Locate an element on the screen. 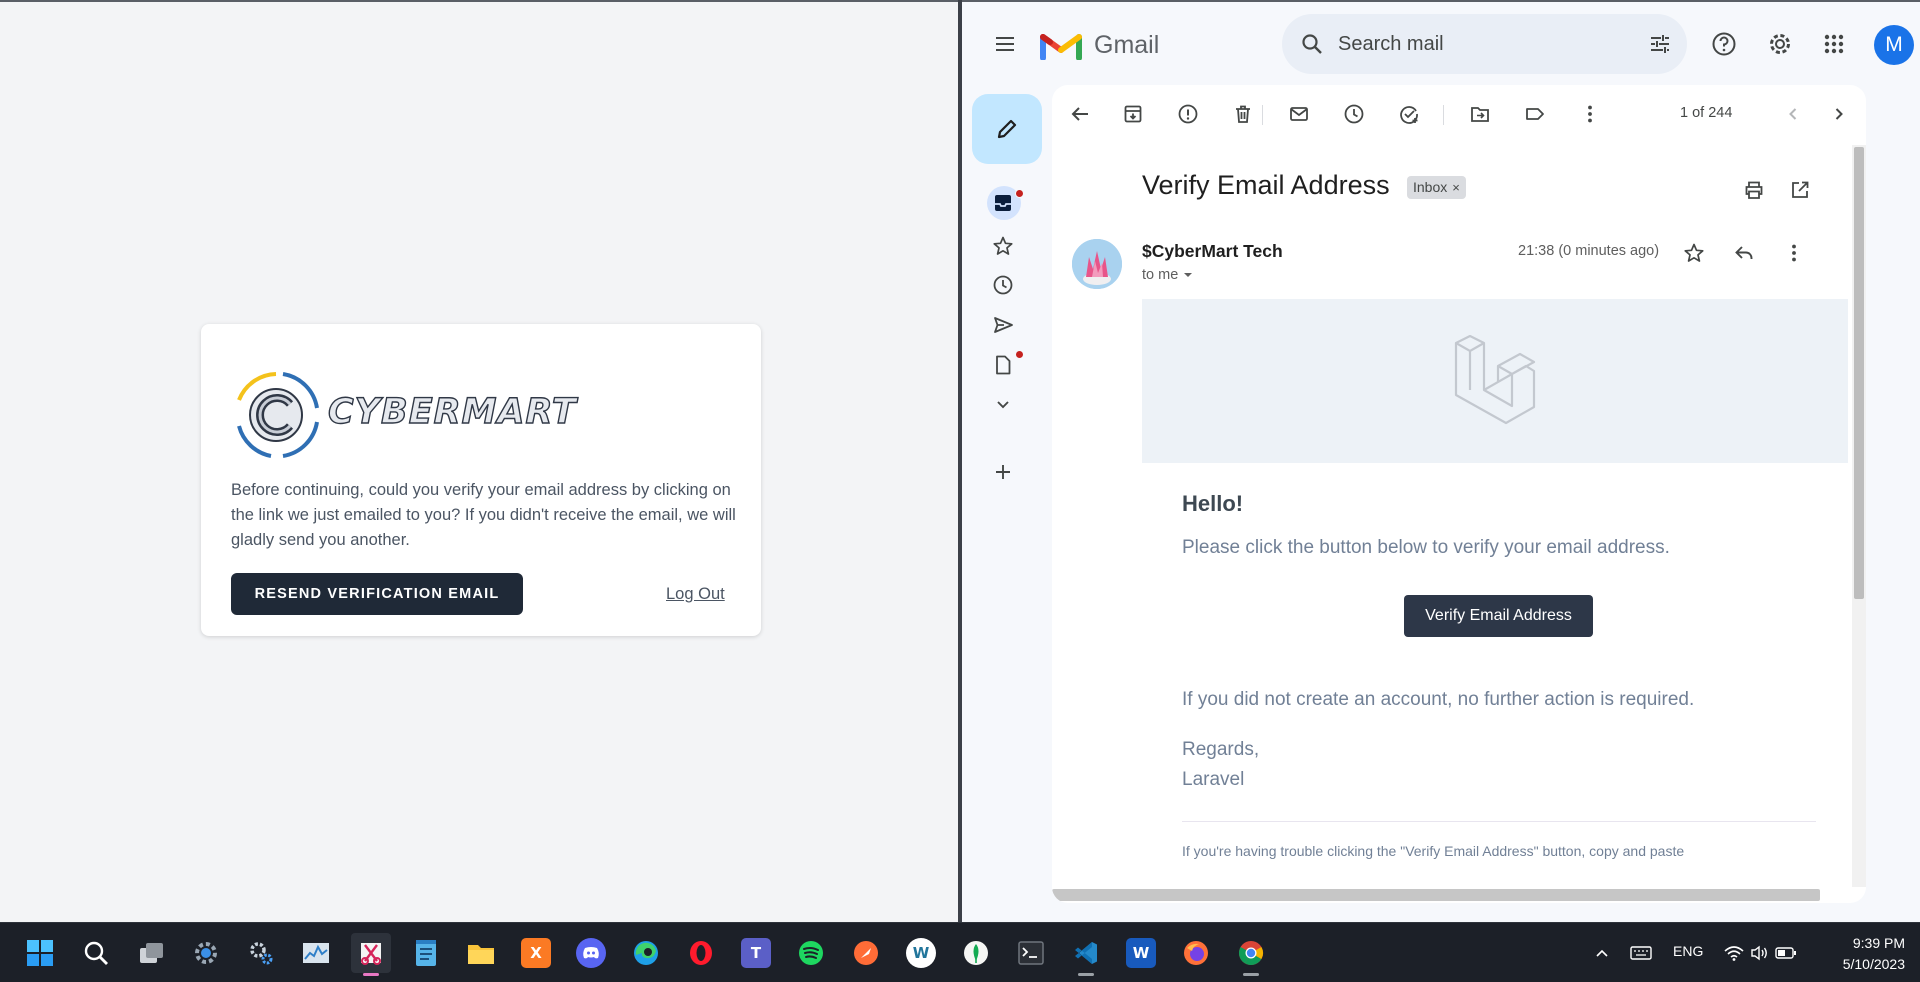 The width and height of the screenshot is (1920, 982). keyboard-icon is located at coordinates (1641, 953).